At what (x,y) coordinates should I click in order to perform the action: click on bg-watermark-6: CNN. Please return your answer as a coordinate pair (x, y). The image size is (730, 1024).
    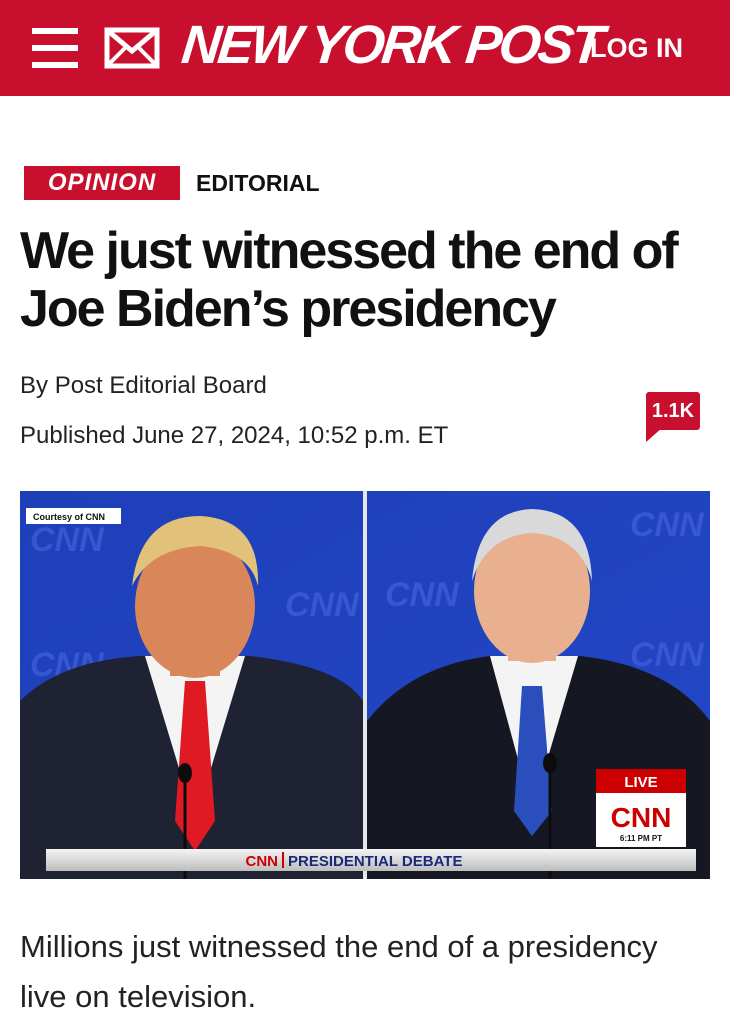
    Looking at the image, I should click on (667, 655).